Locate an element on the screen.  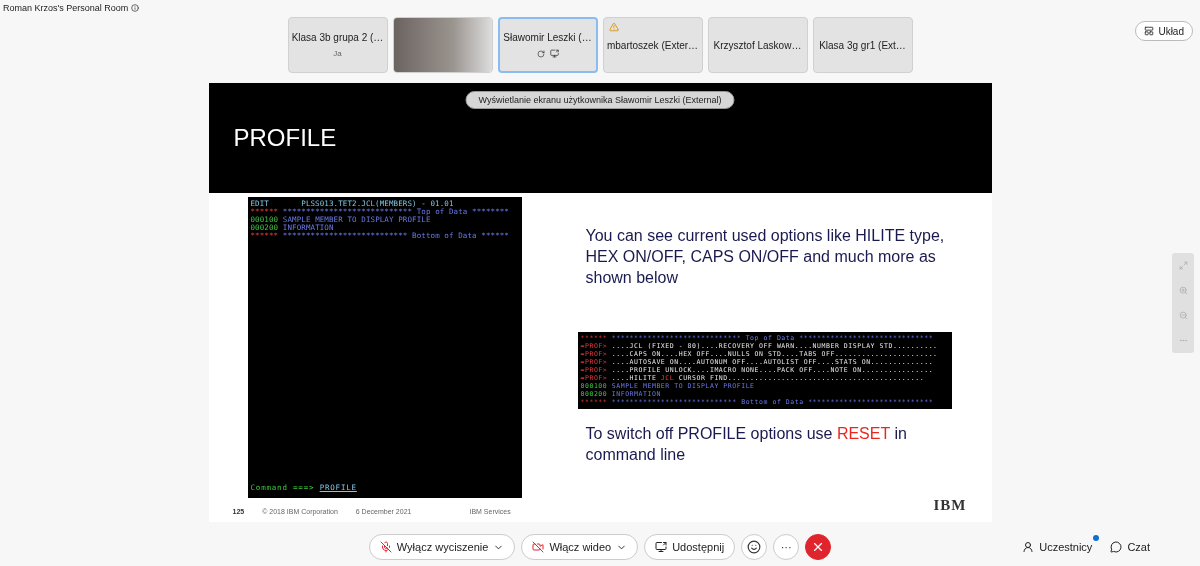
muted-microphone-icon is located at coordinates (385, 547).